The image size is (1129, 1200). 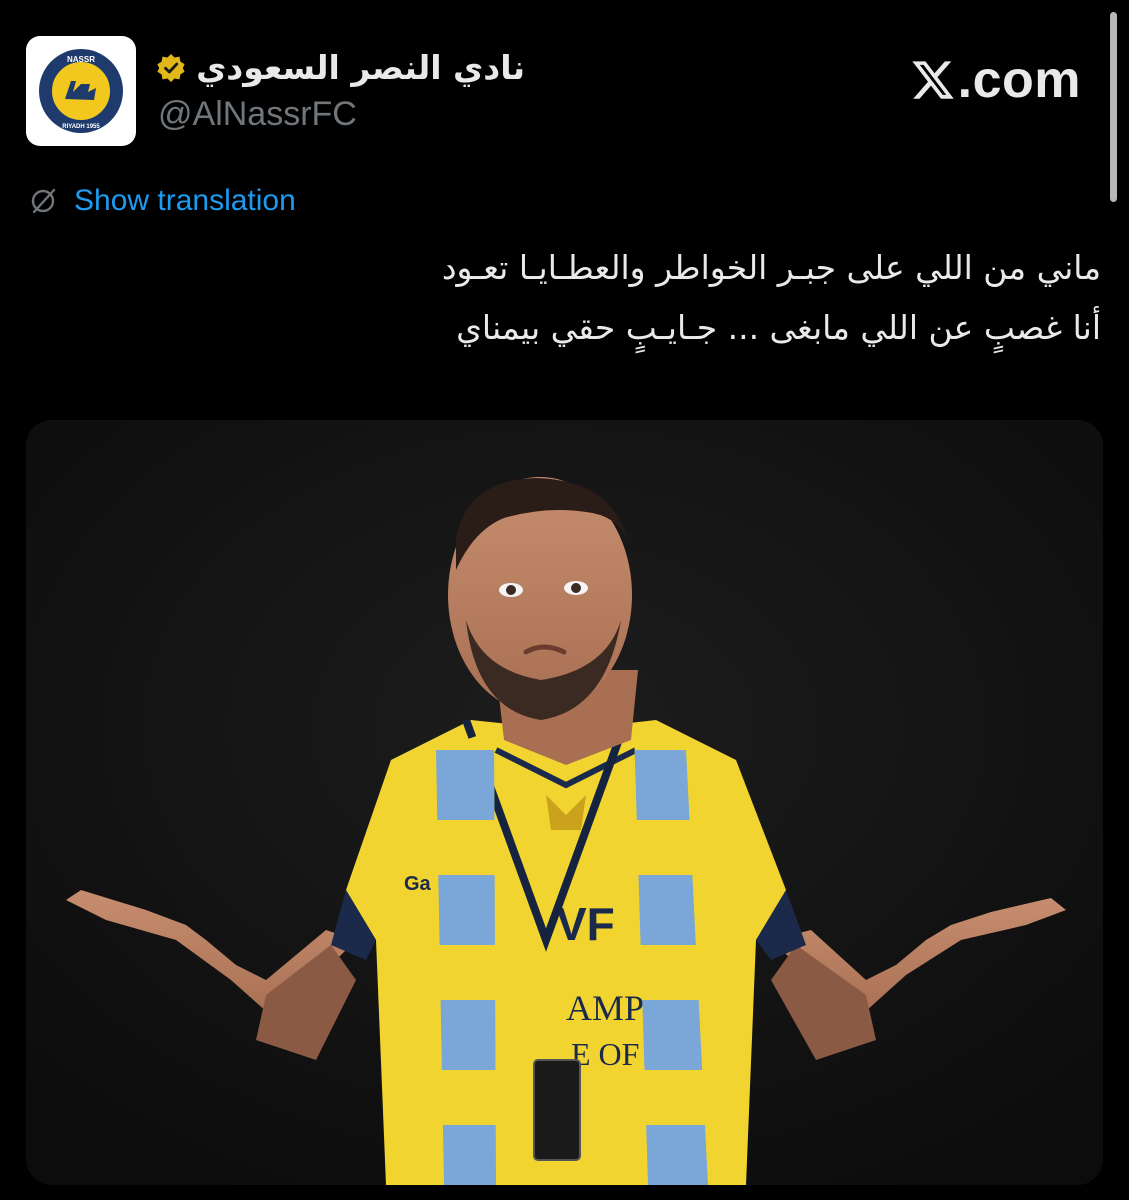 I want to click on profile-avatar: NASSR RIYADH 1955, so click(x=81, y=91).